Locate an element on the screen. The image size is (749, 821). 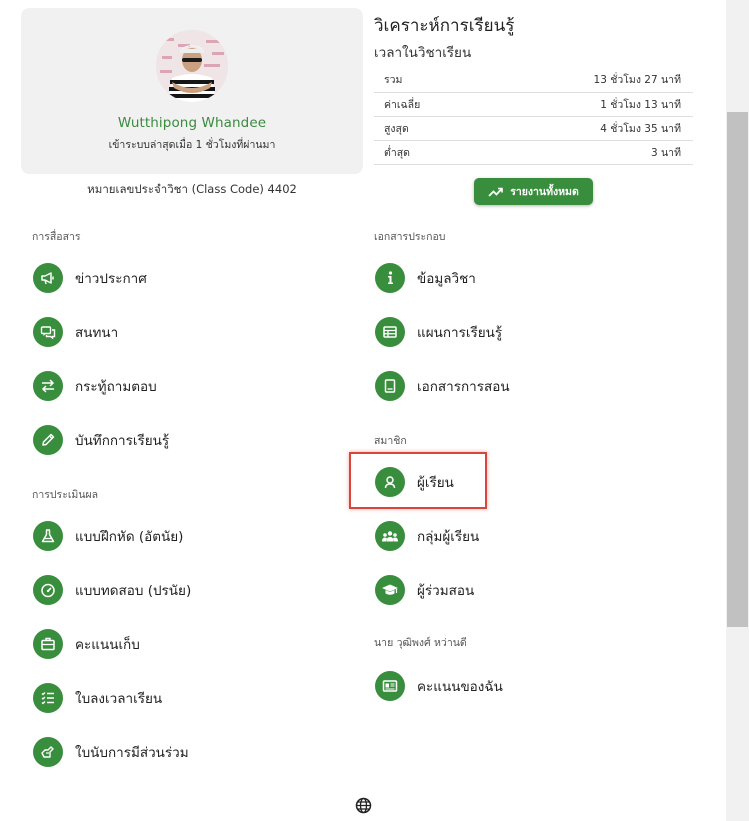
section-label-assessment: การประเมินผล is located at coordinates (65, 495).